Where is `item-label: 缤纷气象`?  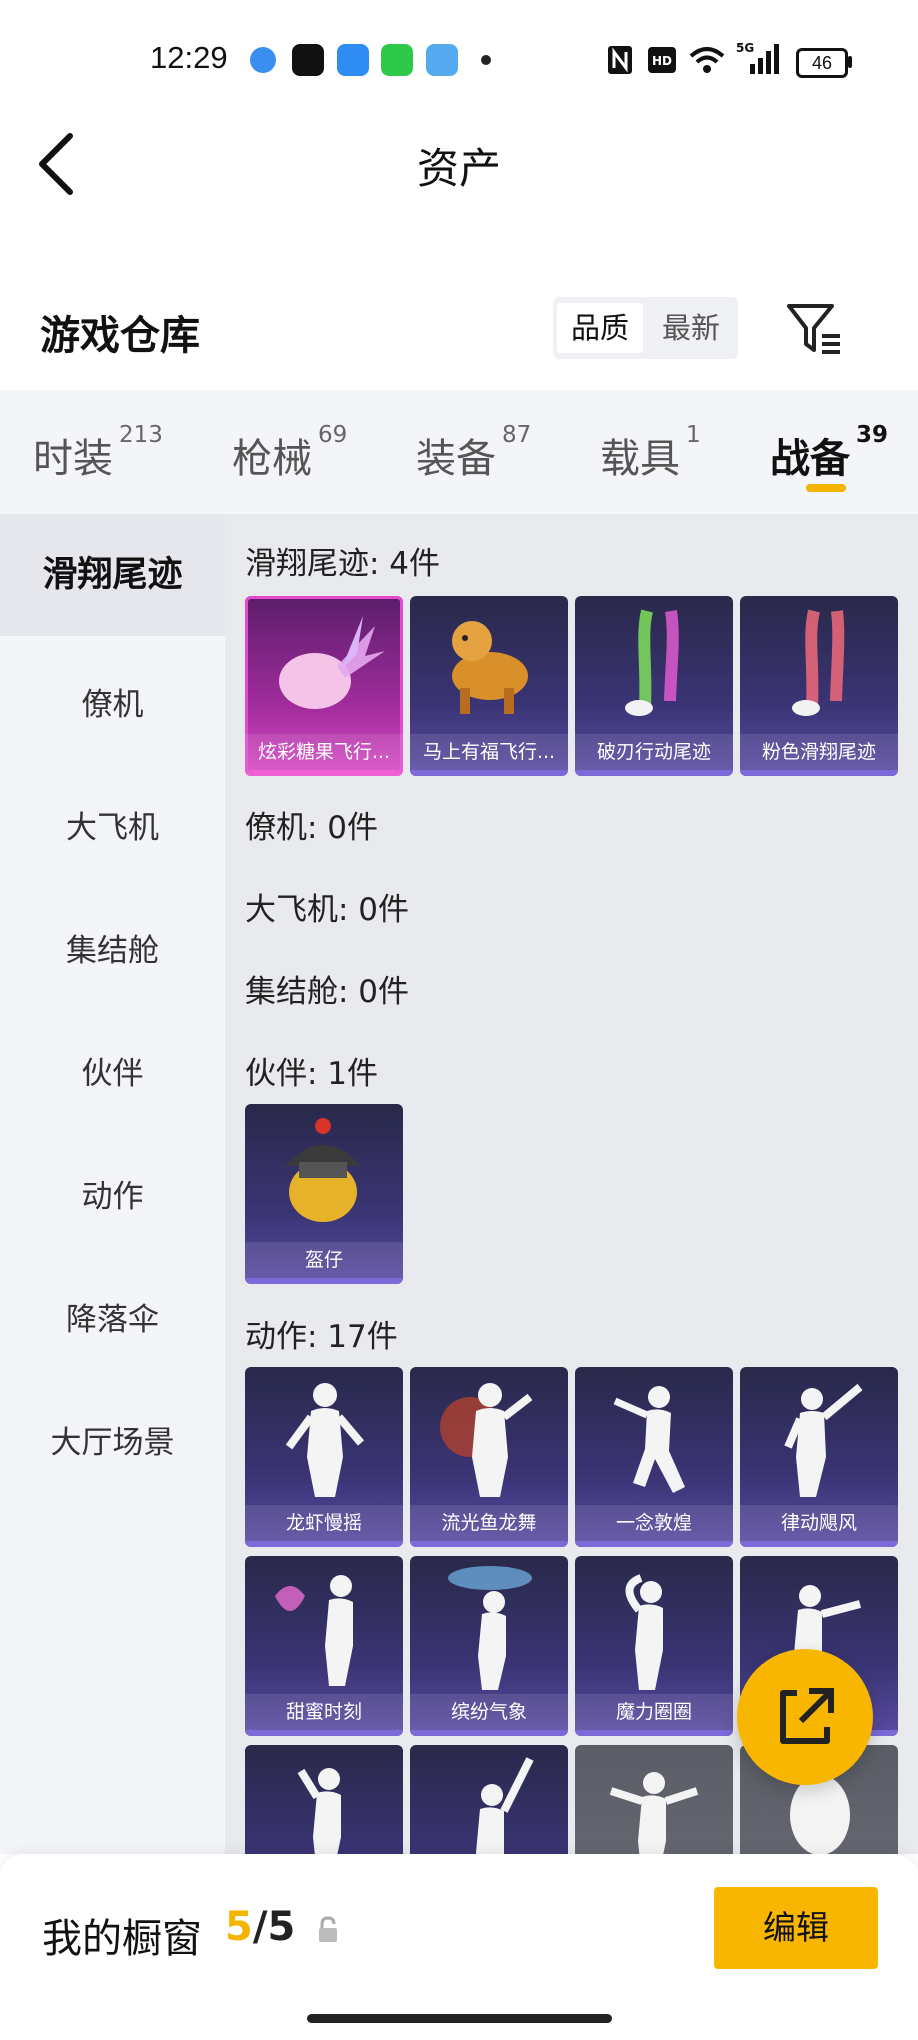 item-label: 缤纷气象 is located at coordinates (489, 1712).